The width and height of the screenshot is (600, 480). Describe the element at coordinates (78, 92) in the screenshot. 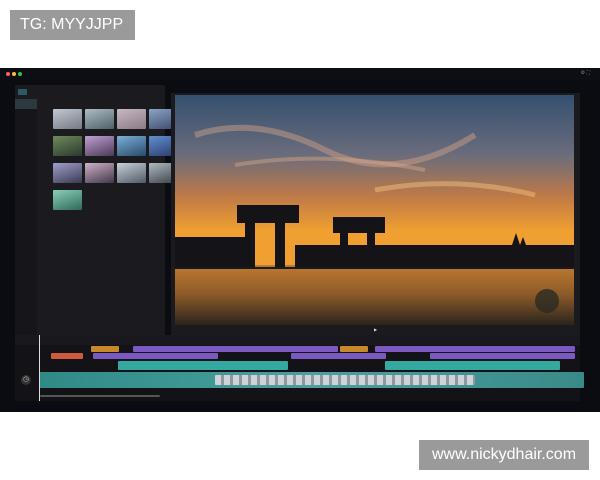

I see `tab-effects` at that location.